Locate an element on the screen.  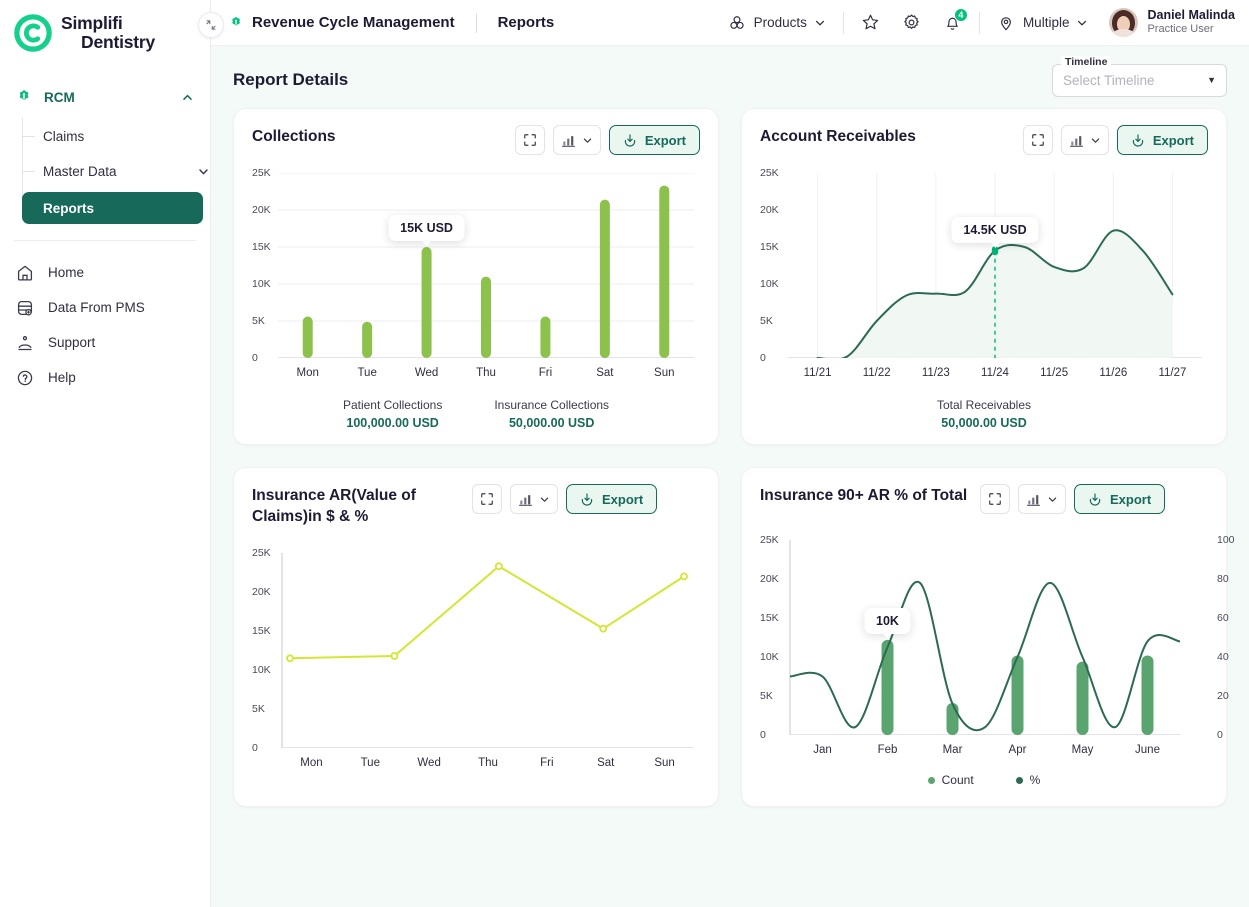
card-footer: Total Receivables 50,000.00 USD is located at coordinates (984, 414).